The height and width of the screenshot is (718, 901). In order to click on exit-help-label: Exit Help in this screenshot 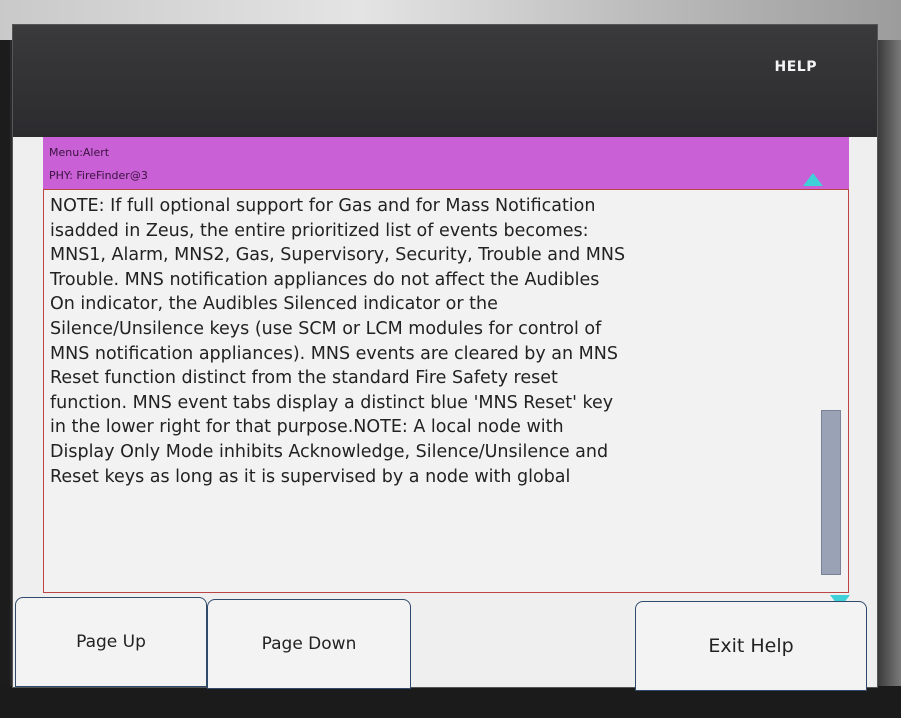, I will do `click(751, 646)`.